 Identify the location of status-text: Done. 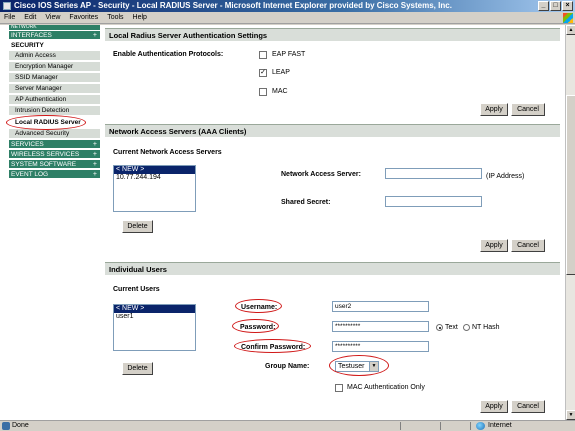
(20, 425).